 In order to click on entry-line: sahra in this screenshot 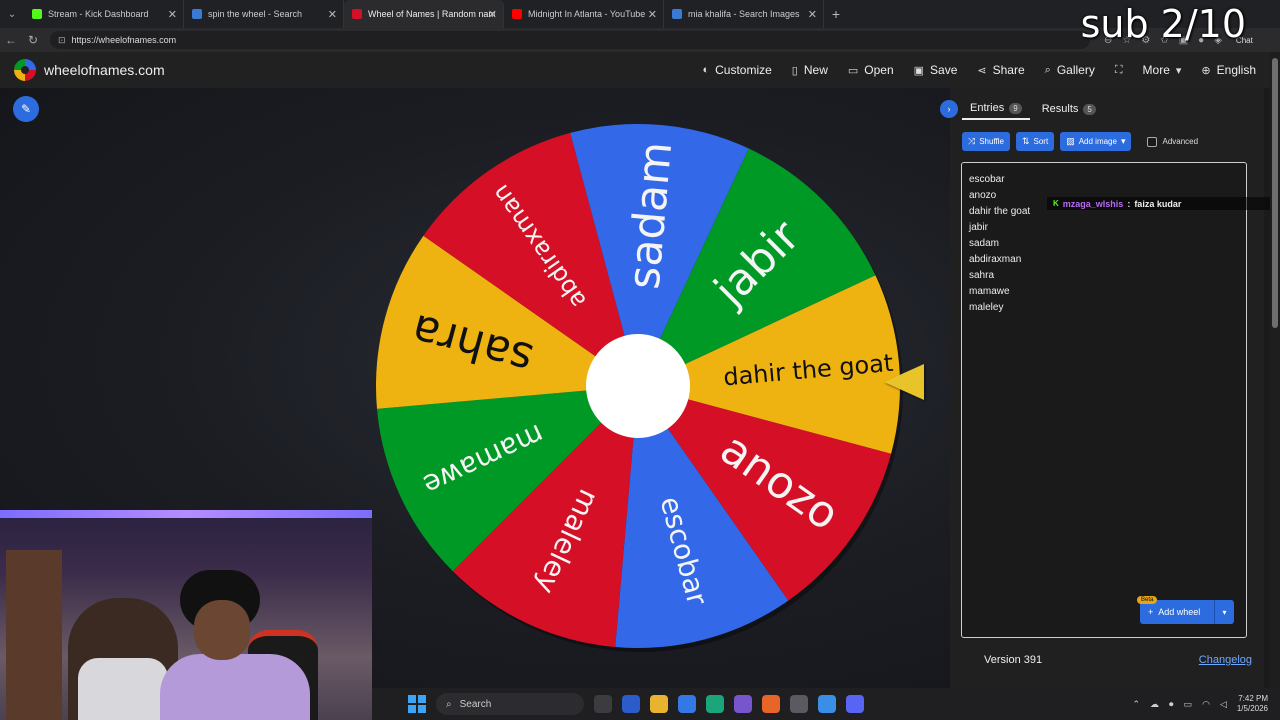, I will do `click(982, 275)`.